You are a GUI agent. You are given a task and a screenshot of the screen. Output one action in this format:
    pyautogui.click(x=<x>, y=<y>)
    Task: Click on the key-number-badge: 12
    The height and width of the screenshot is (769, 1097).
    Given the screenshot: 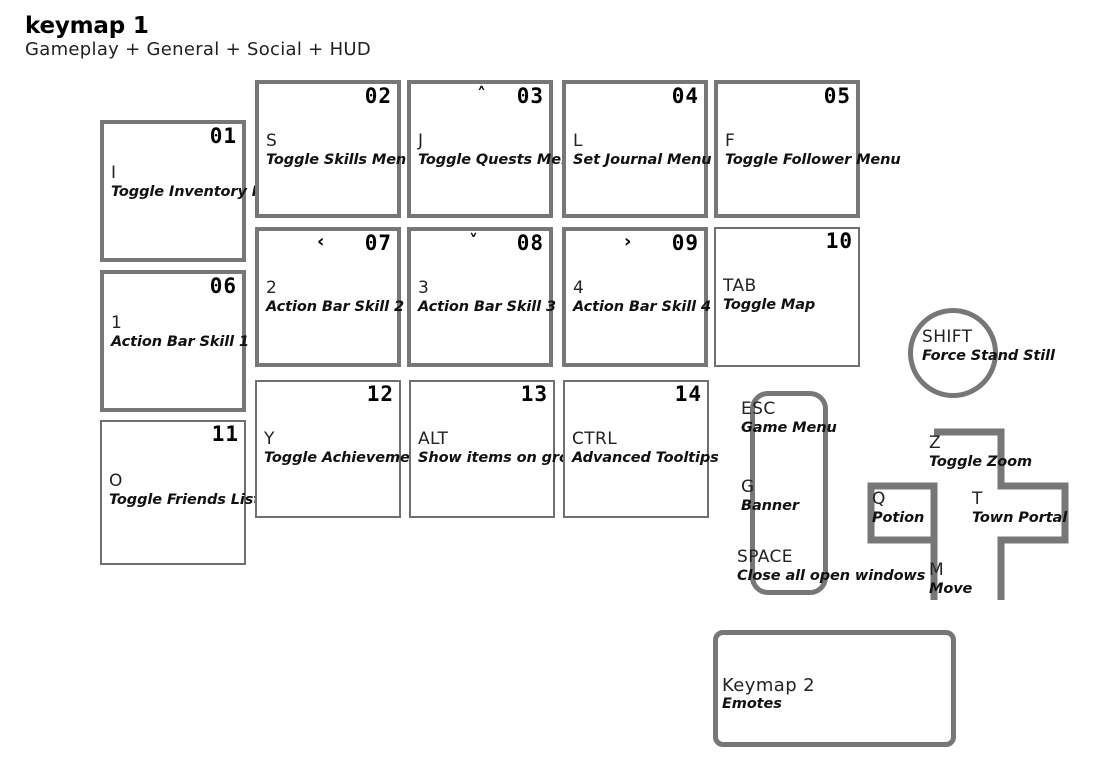 What is the action you would take?
    pyautogui.click(x=380, y=394)
    